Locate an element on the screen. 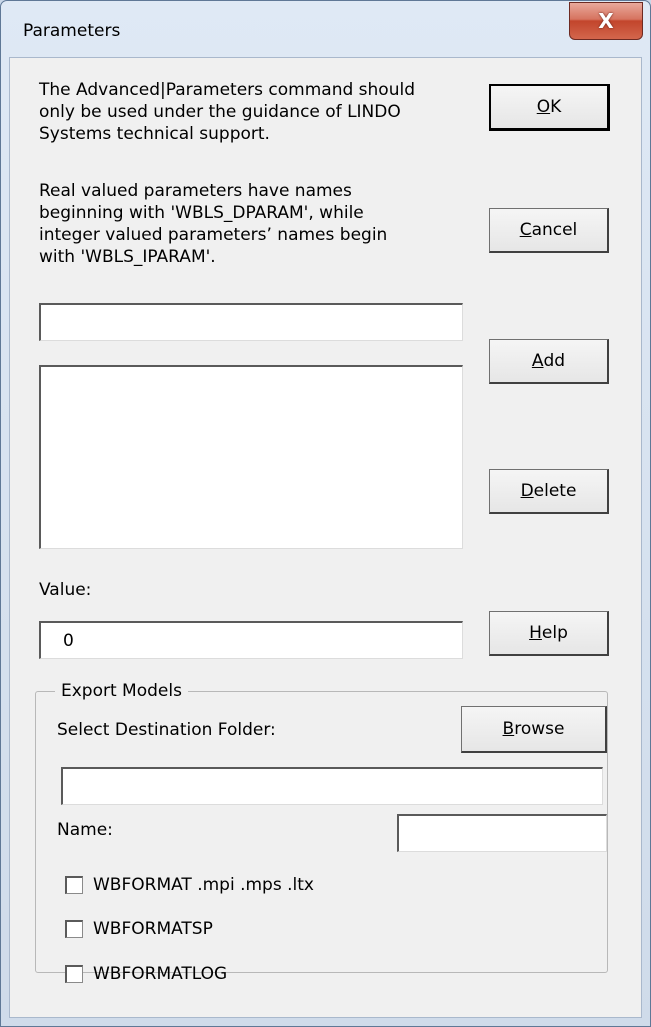 This screenshot has height=1027, width=651. value-input: 0 is located at coordinates (251, 640).